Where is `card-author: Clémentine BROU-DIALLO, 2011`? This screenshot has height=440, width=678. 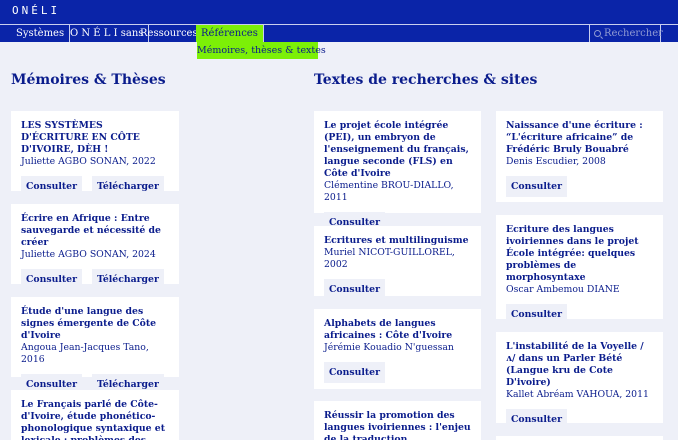 card-author: Clémentine BROU-DIALLO, 2011 is located at coordinates (389, 191).